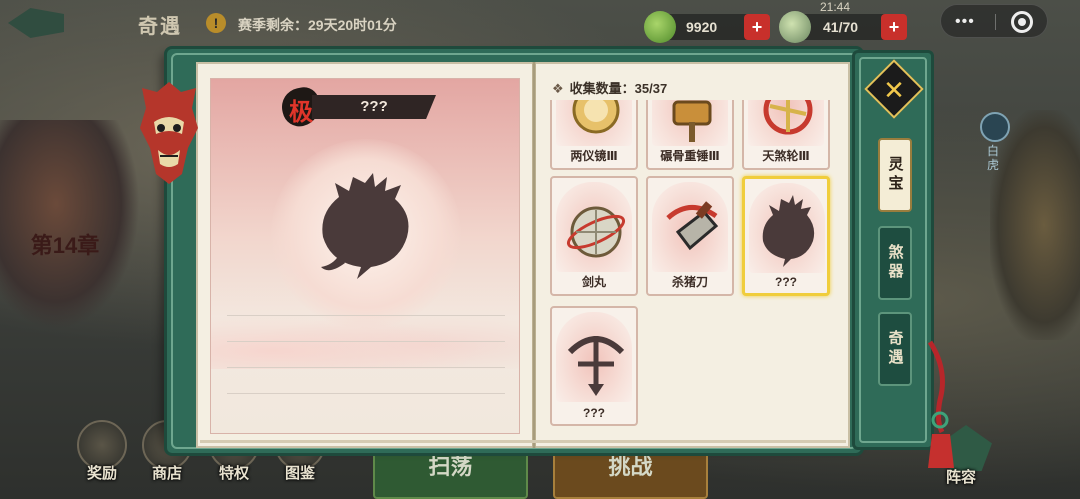 The width and height of the screenshot is (1080, 499). What do you see at coordinates (36, 23) in the screenshot?
I see `back-arrow-icon` at bounding box center [36, 23].